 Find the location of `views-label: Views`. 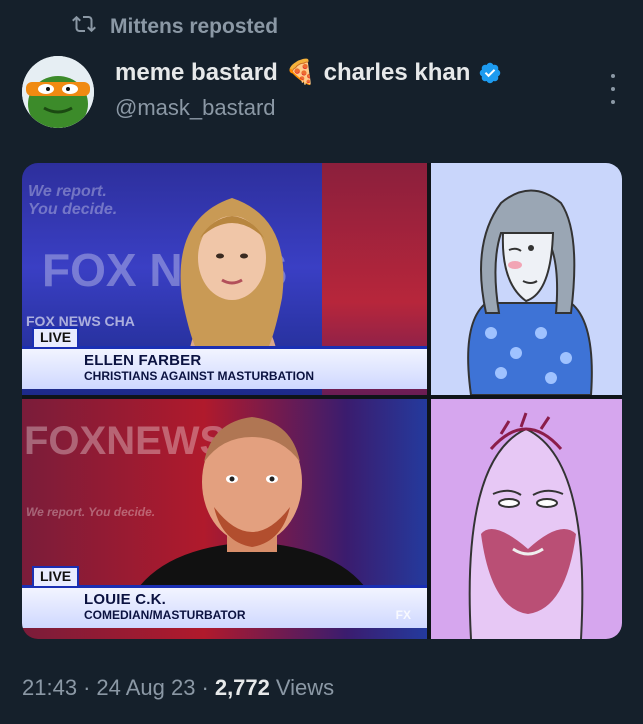

views-label: Views is located at coordinates (305, 687).